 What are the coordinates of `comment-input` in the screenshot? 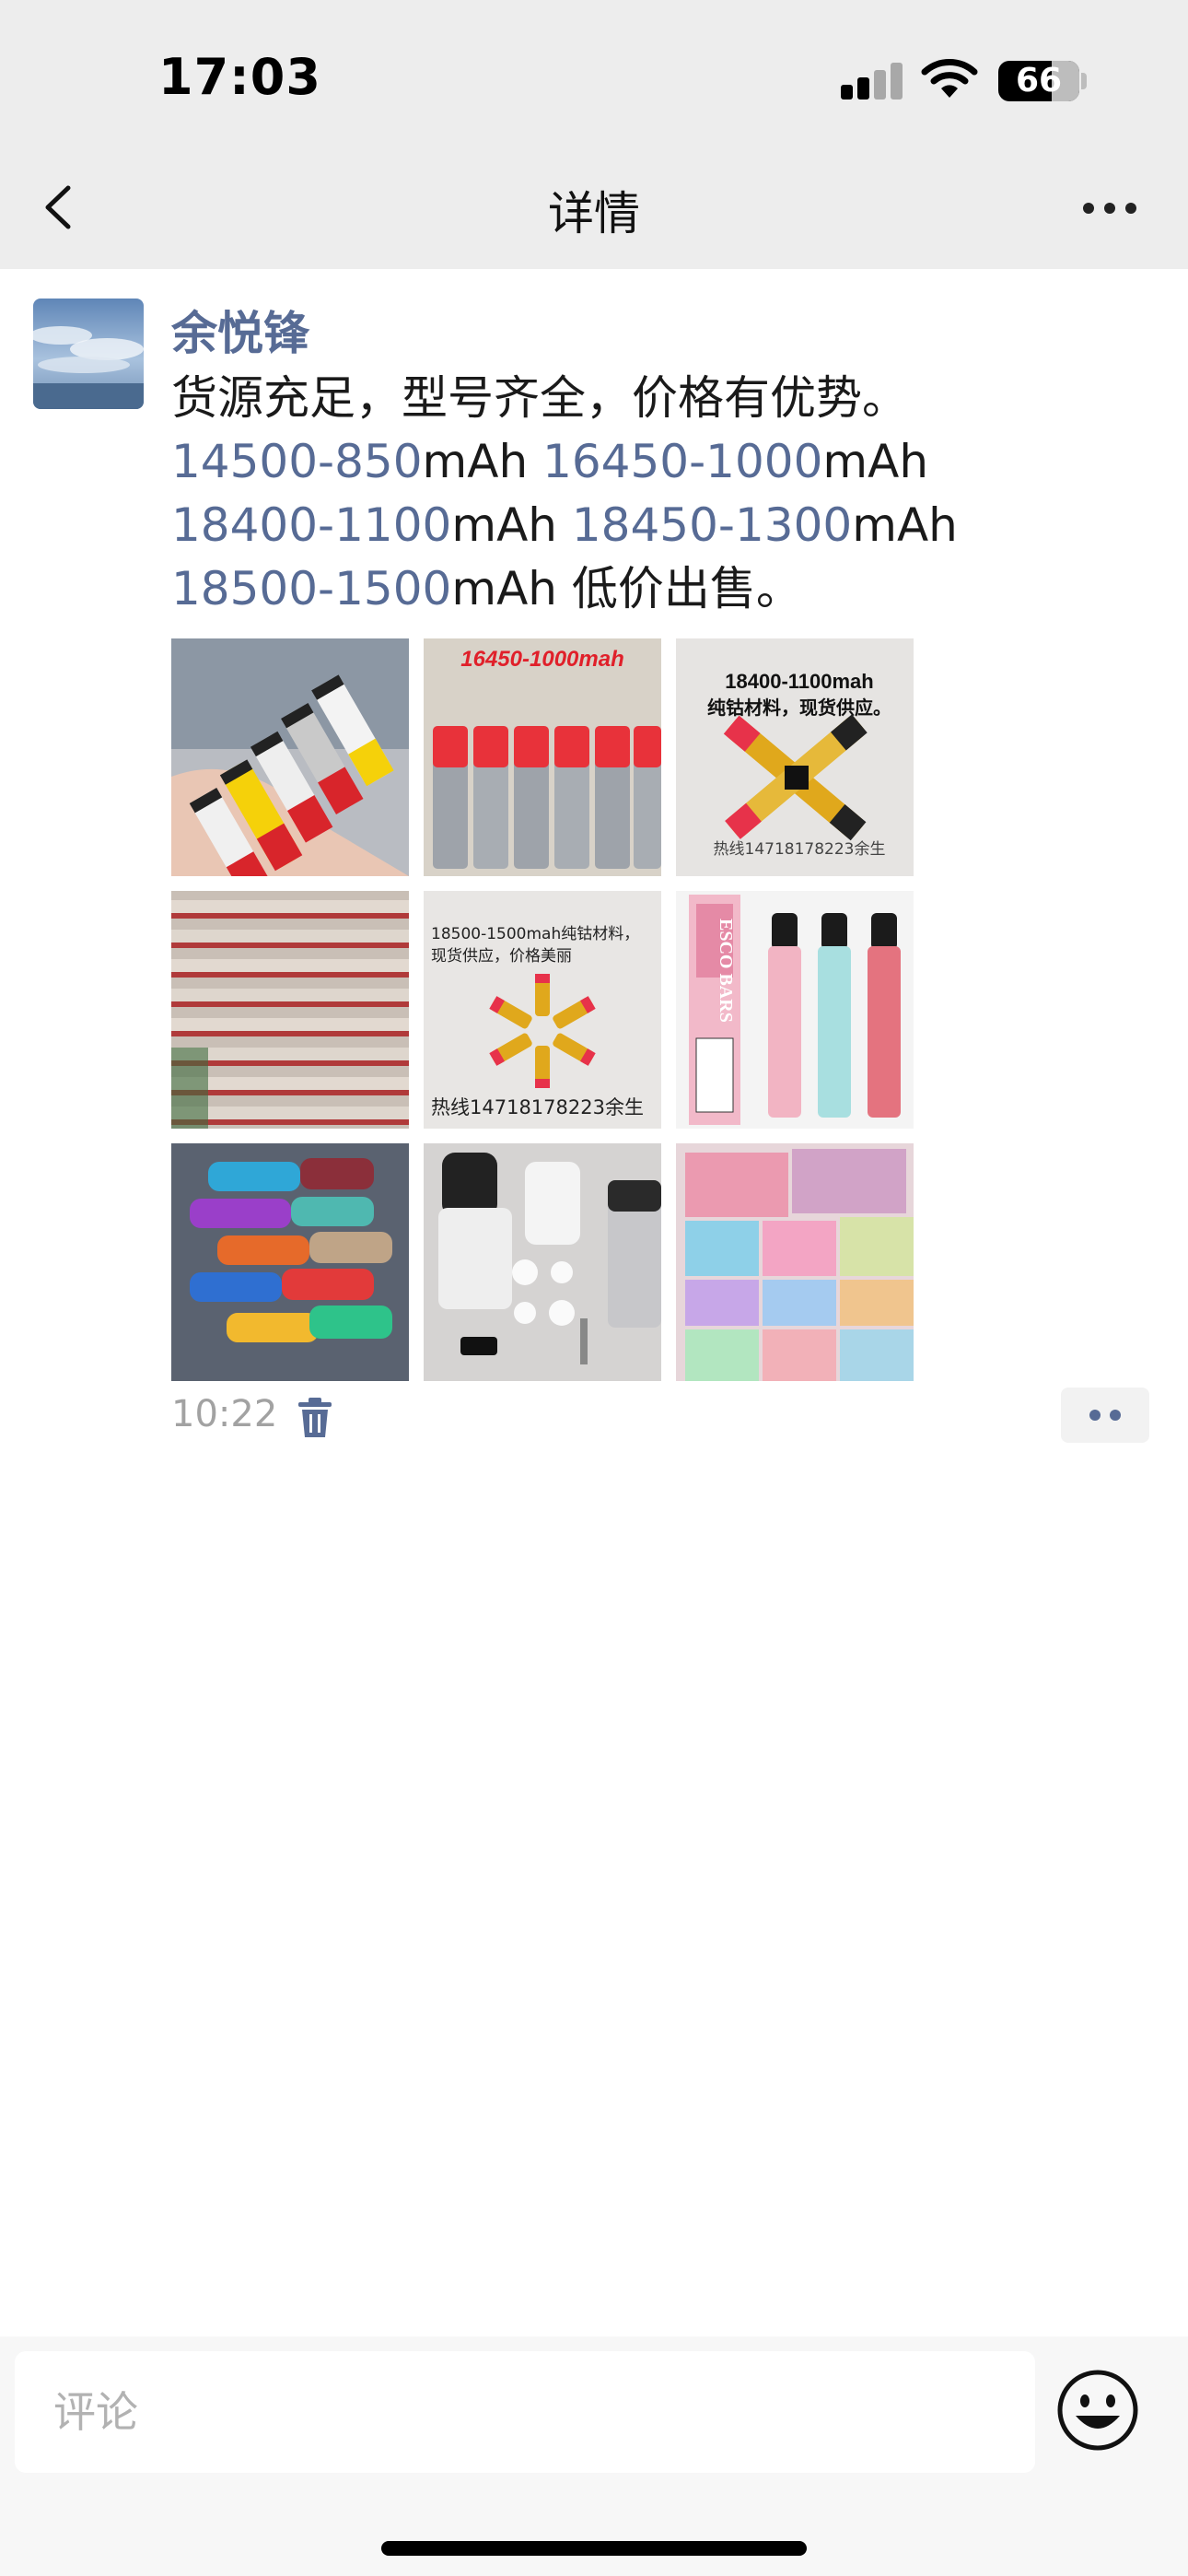 It's located at (525, 2412).